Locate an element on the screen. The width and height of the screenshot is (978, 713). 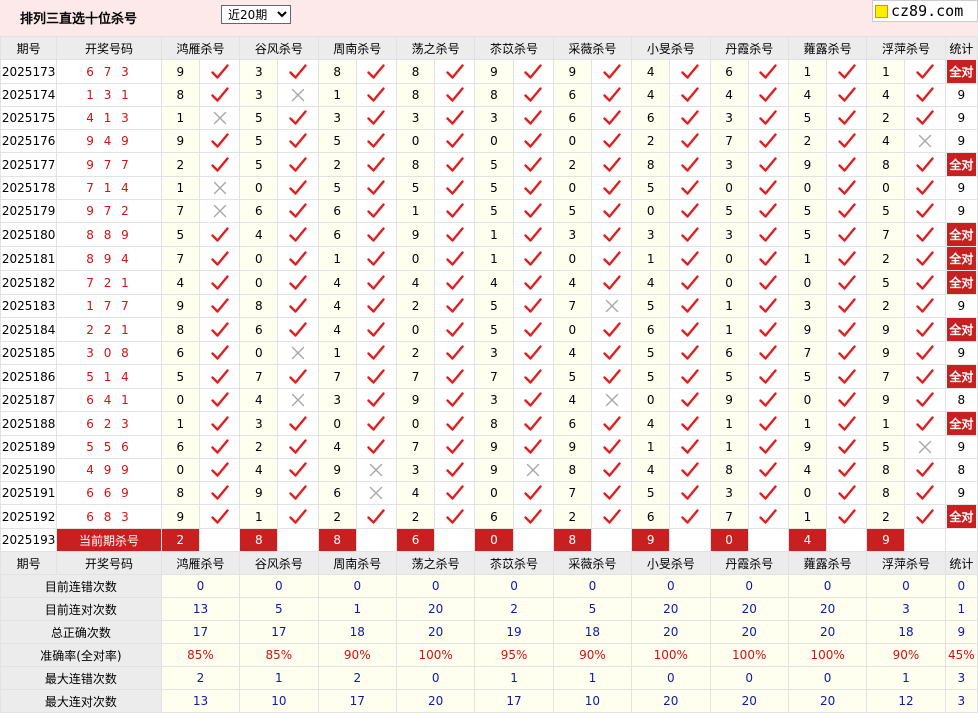
header-col-2: 鸿雁杀号 is located at coordinates (200, 48).